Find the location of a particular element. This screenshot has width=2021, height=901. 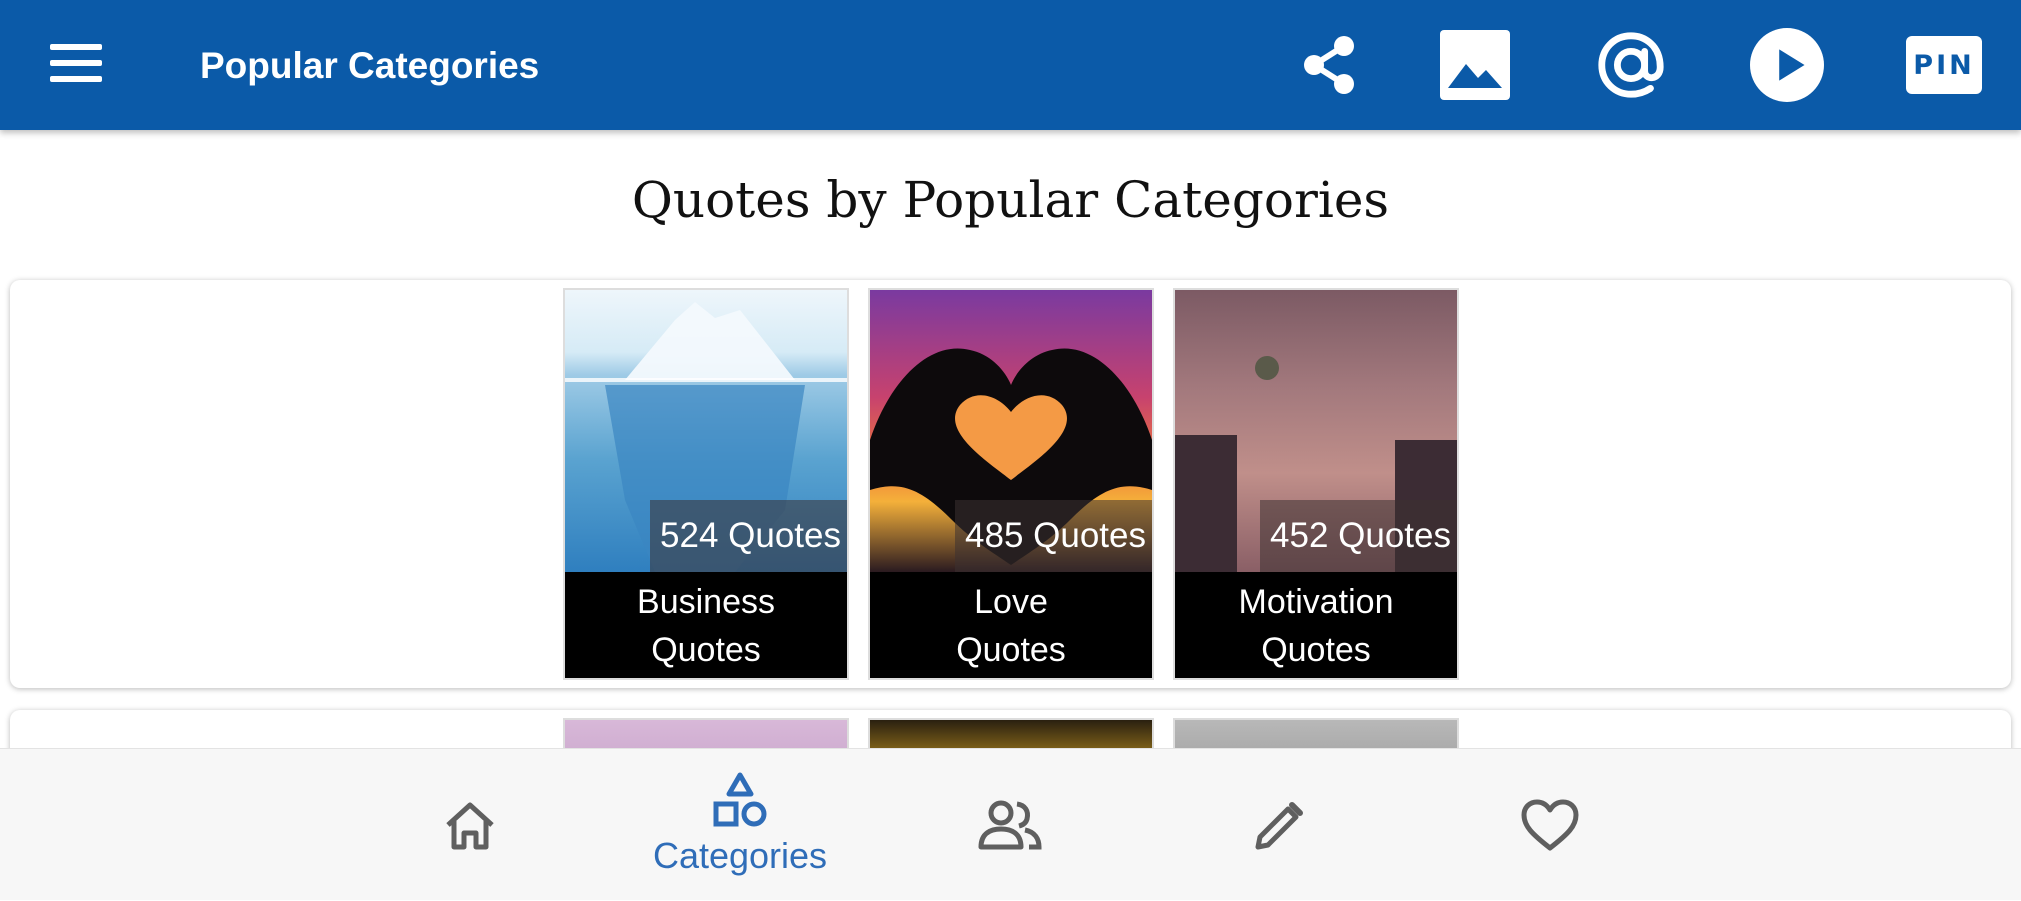

nav-categories: Categories is located at coordinates (740, 825).